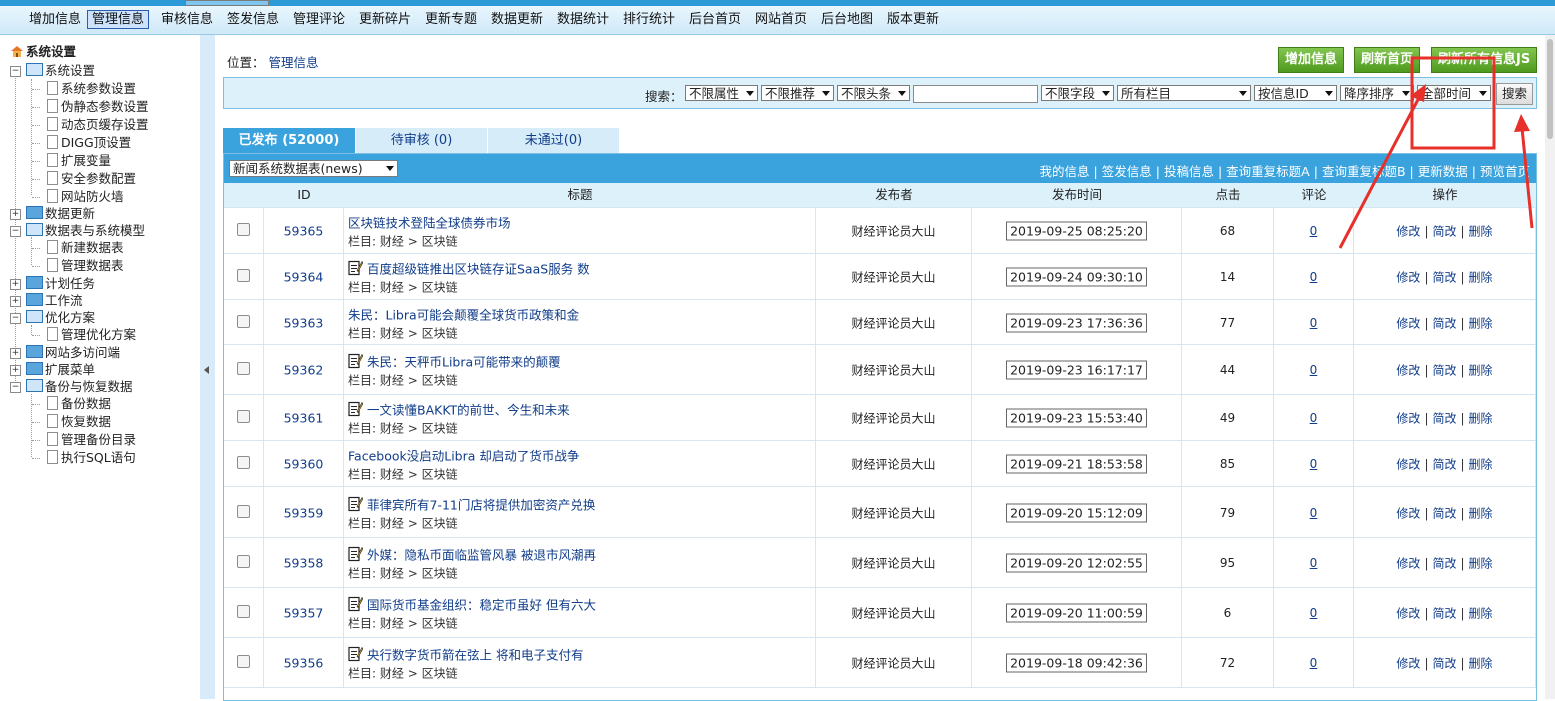 This screenshot has width=1555, height=701. Describe the element at coordinates (581, 554) in the screenshot. I see `row-title-link: 外媒：隐私币面临监管风暴 被退市风潮再` at that location.